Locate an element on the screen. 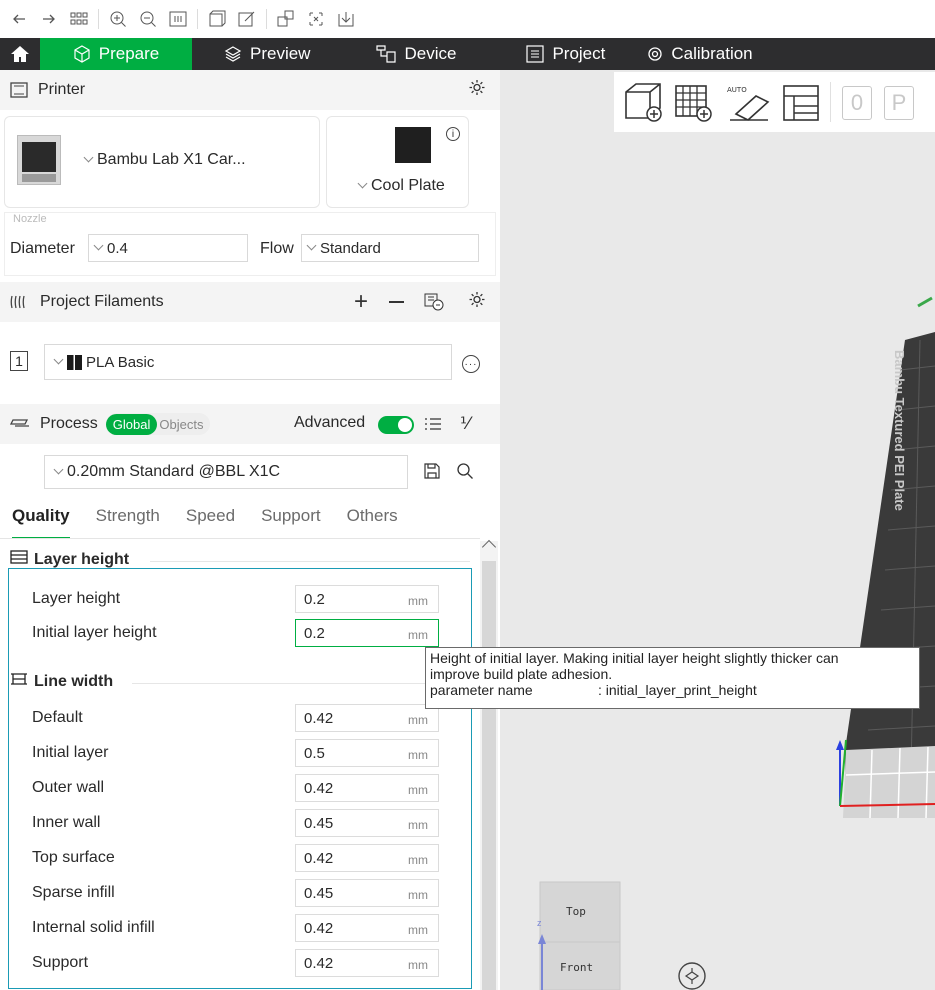 The width and height of the screenshot is (935, 990). param-input: 0.5 mm is located at coordinates (367, 753).